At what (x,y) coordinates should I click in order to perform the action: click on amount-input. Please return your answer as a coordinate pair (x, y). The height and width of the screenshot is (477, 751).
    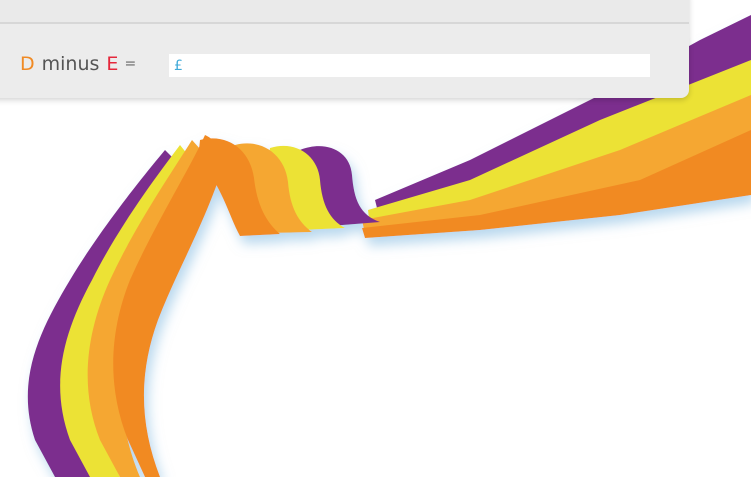
    Looking at the image, I should click on (418, 65).